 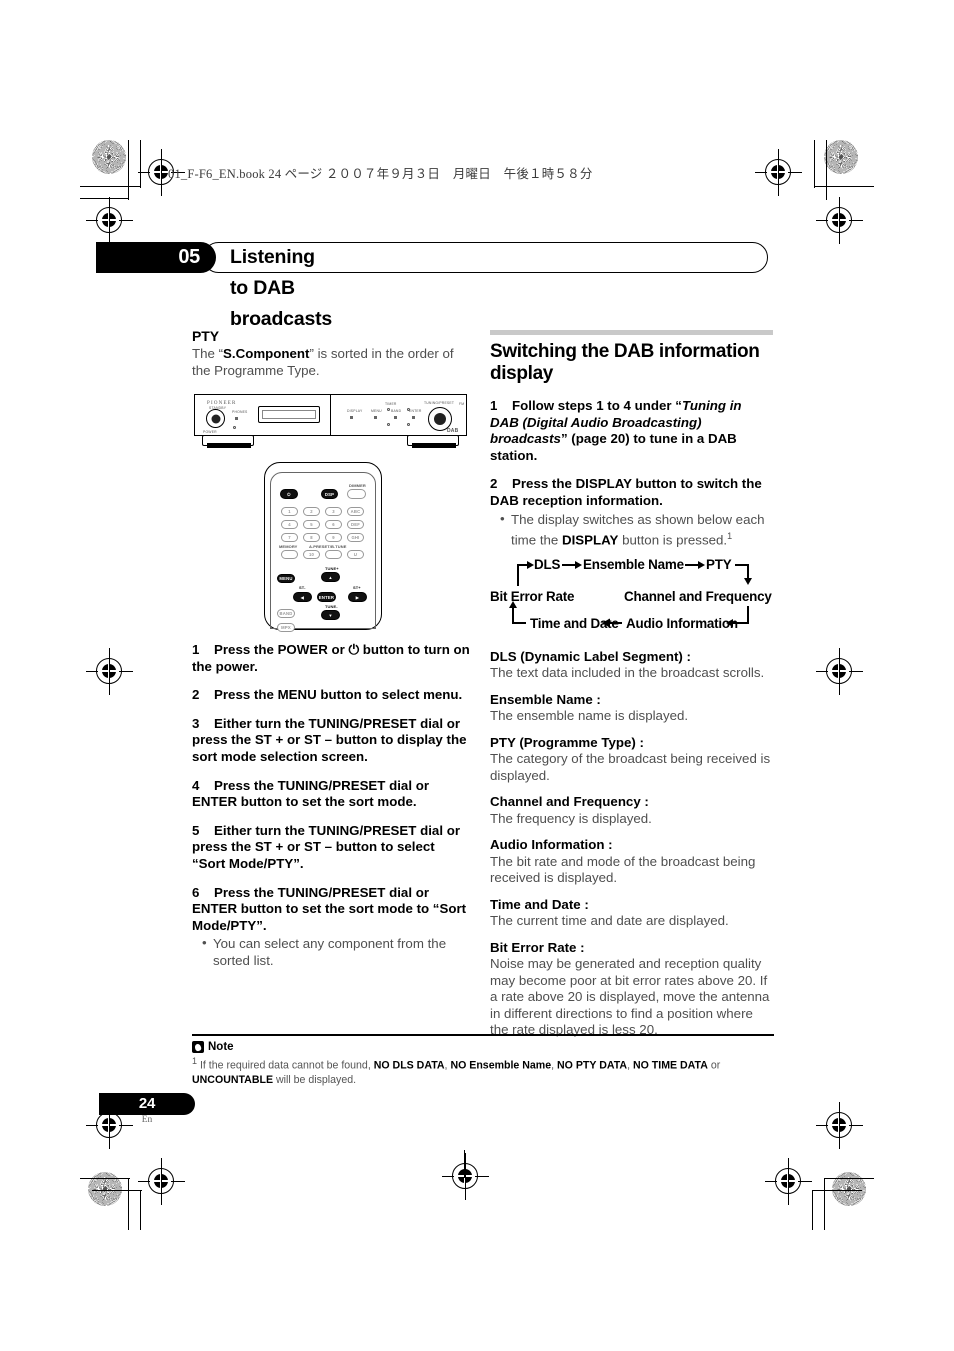 What do you see at coordinates (156, 257) in the screenshot?
I see `chapter-number-badge: 05` at bounding box center [156, 257].